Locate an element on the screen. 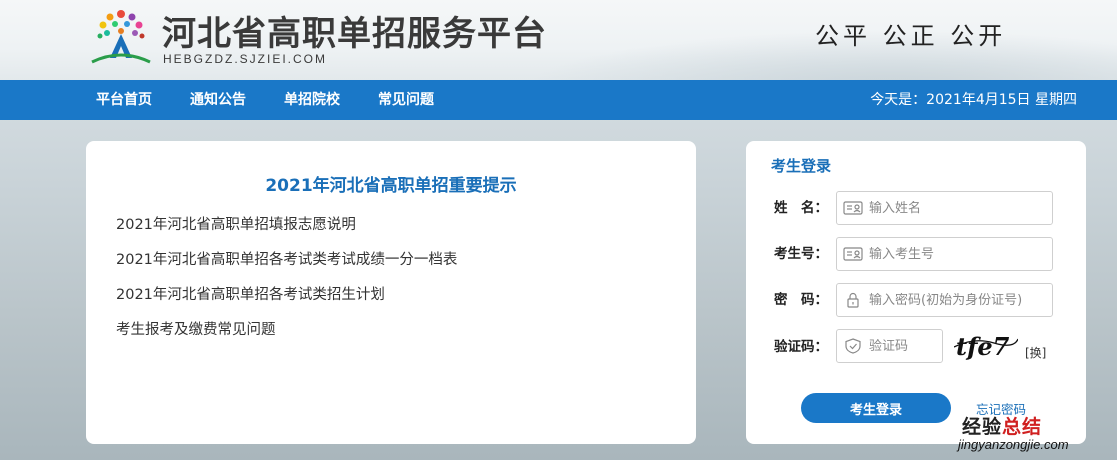 Image resolution: width=1117 pixels, height=460 pixels. name-field is located at coordinates (944, 208).